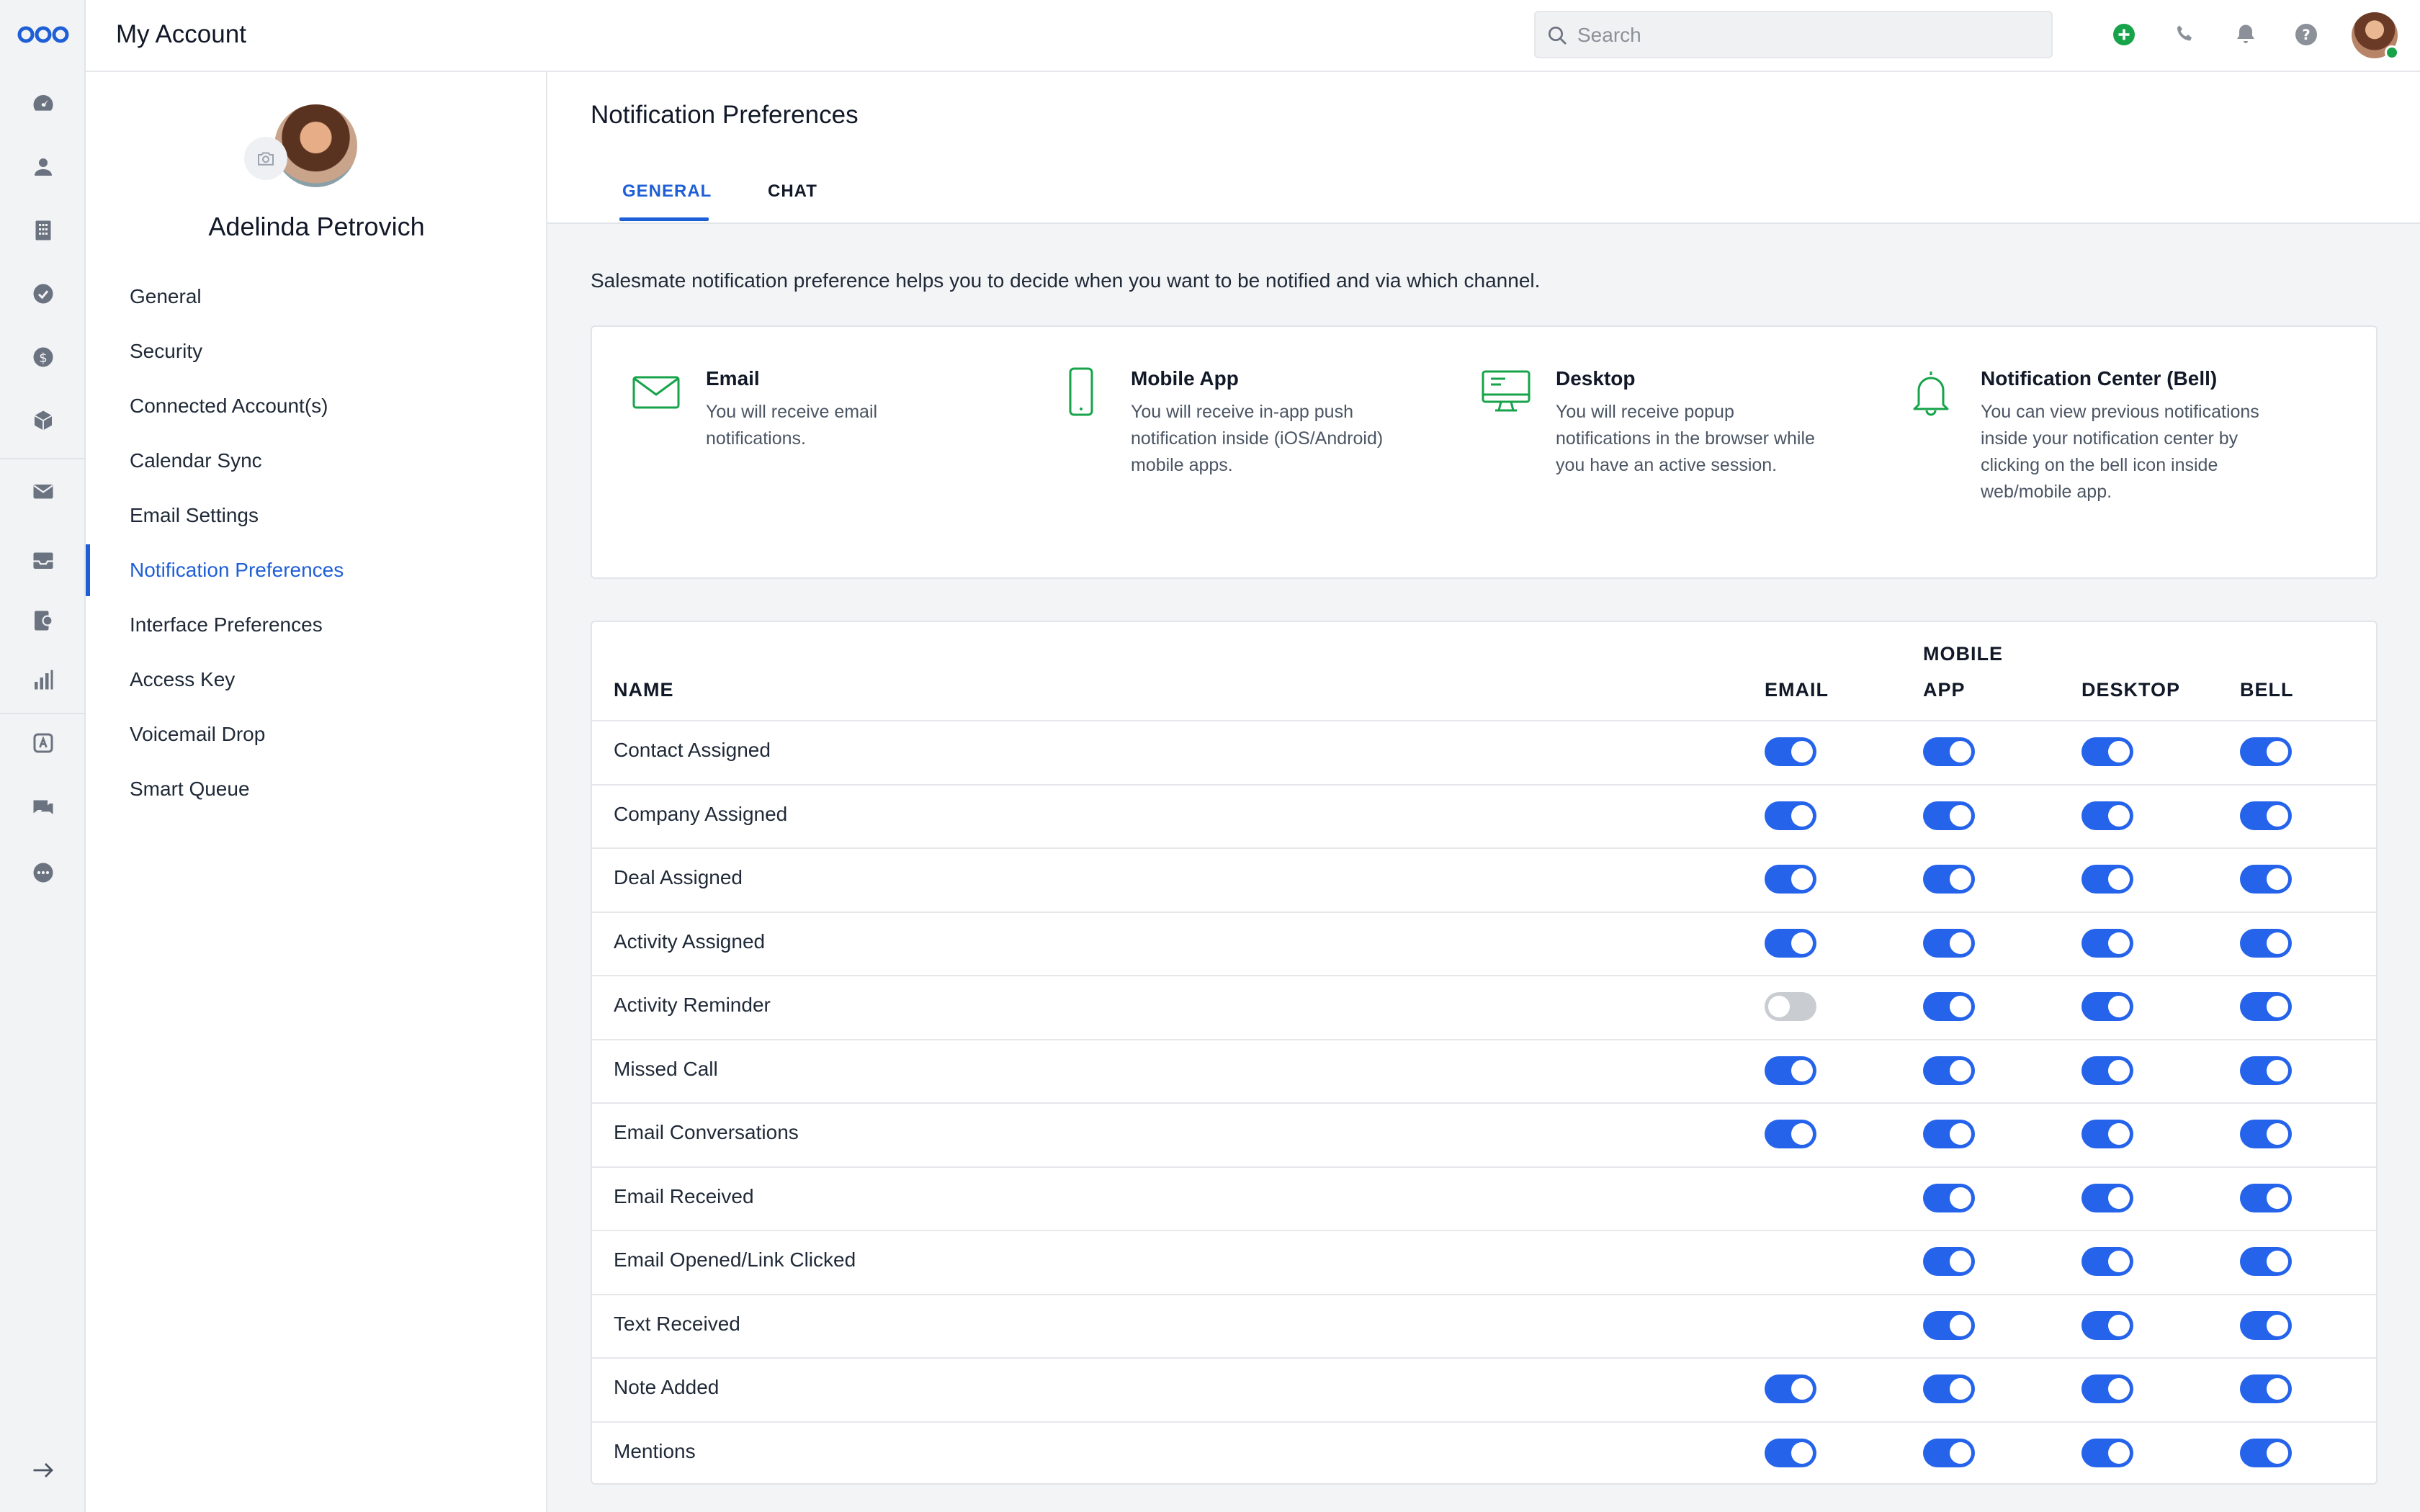 Image resolution: width=2420 pixels, height=1512 pixels. I want to click on inbox-icon, so click(43, 560).